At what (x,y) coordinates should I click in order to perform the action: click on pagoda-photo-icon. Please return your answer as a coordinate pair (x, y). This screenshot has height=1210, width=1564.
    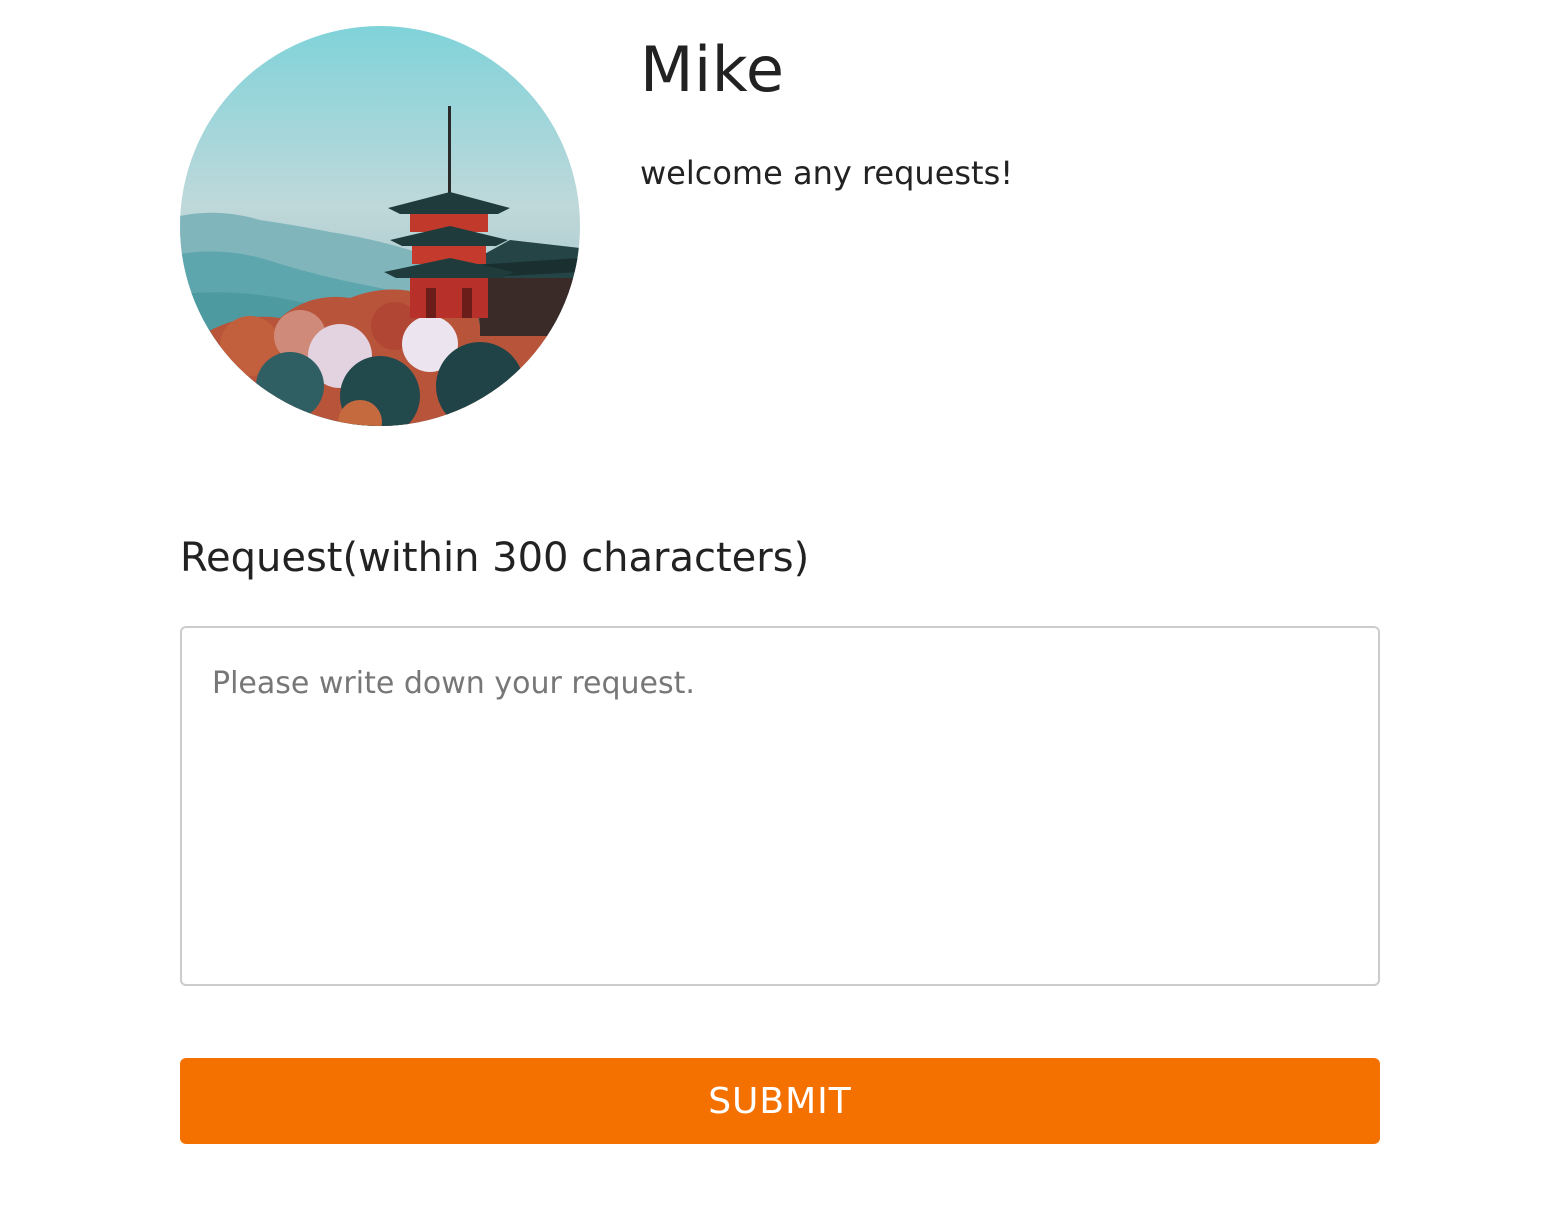
    Looking at the image, I should click on (380, 226).